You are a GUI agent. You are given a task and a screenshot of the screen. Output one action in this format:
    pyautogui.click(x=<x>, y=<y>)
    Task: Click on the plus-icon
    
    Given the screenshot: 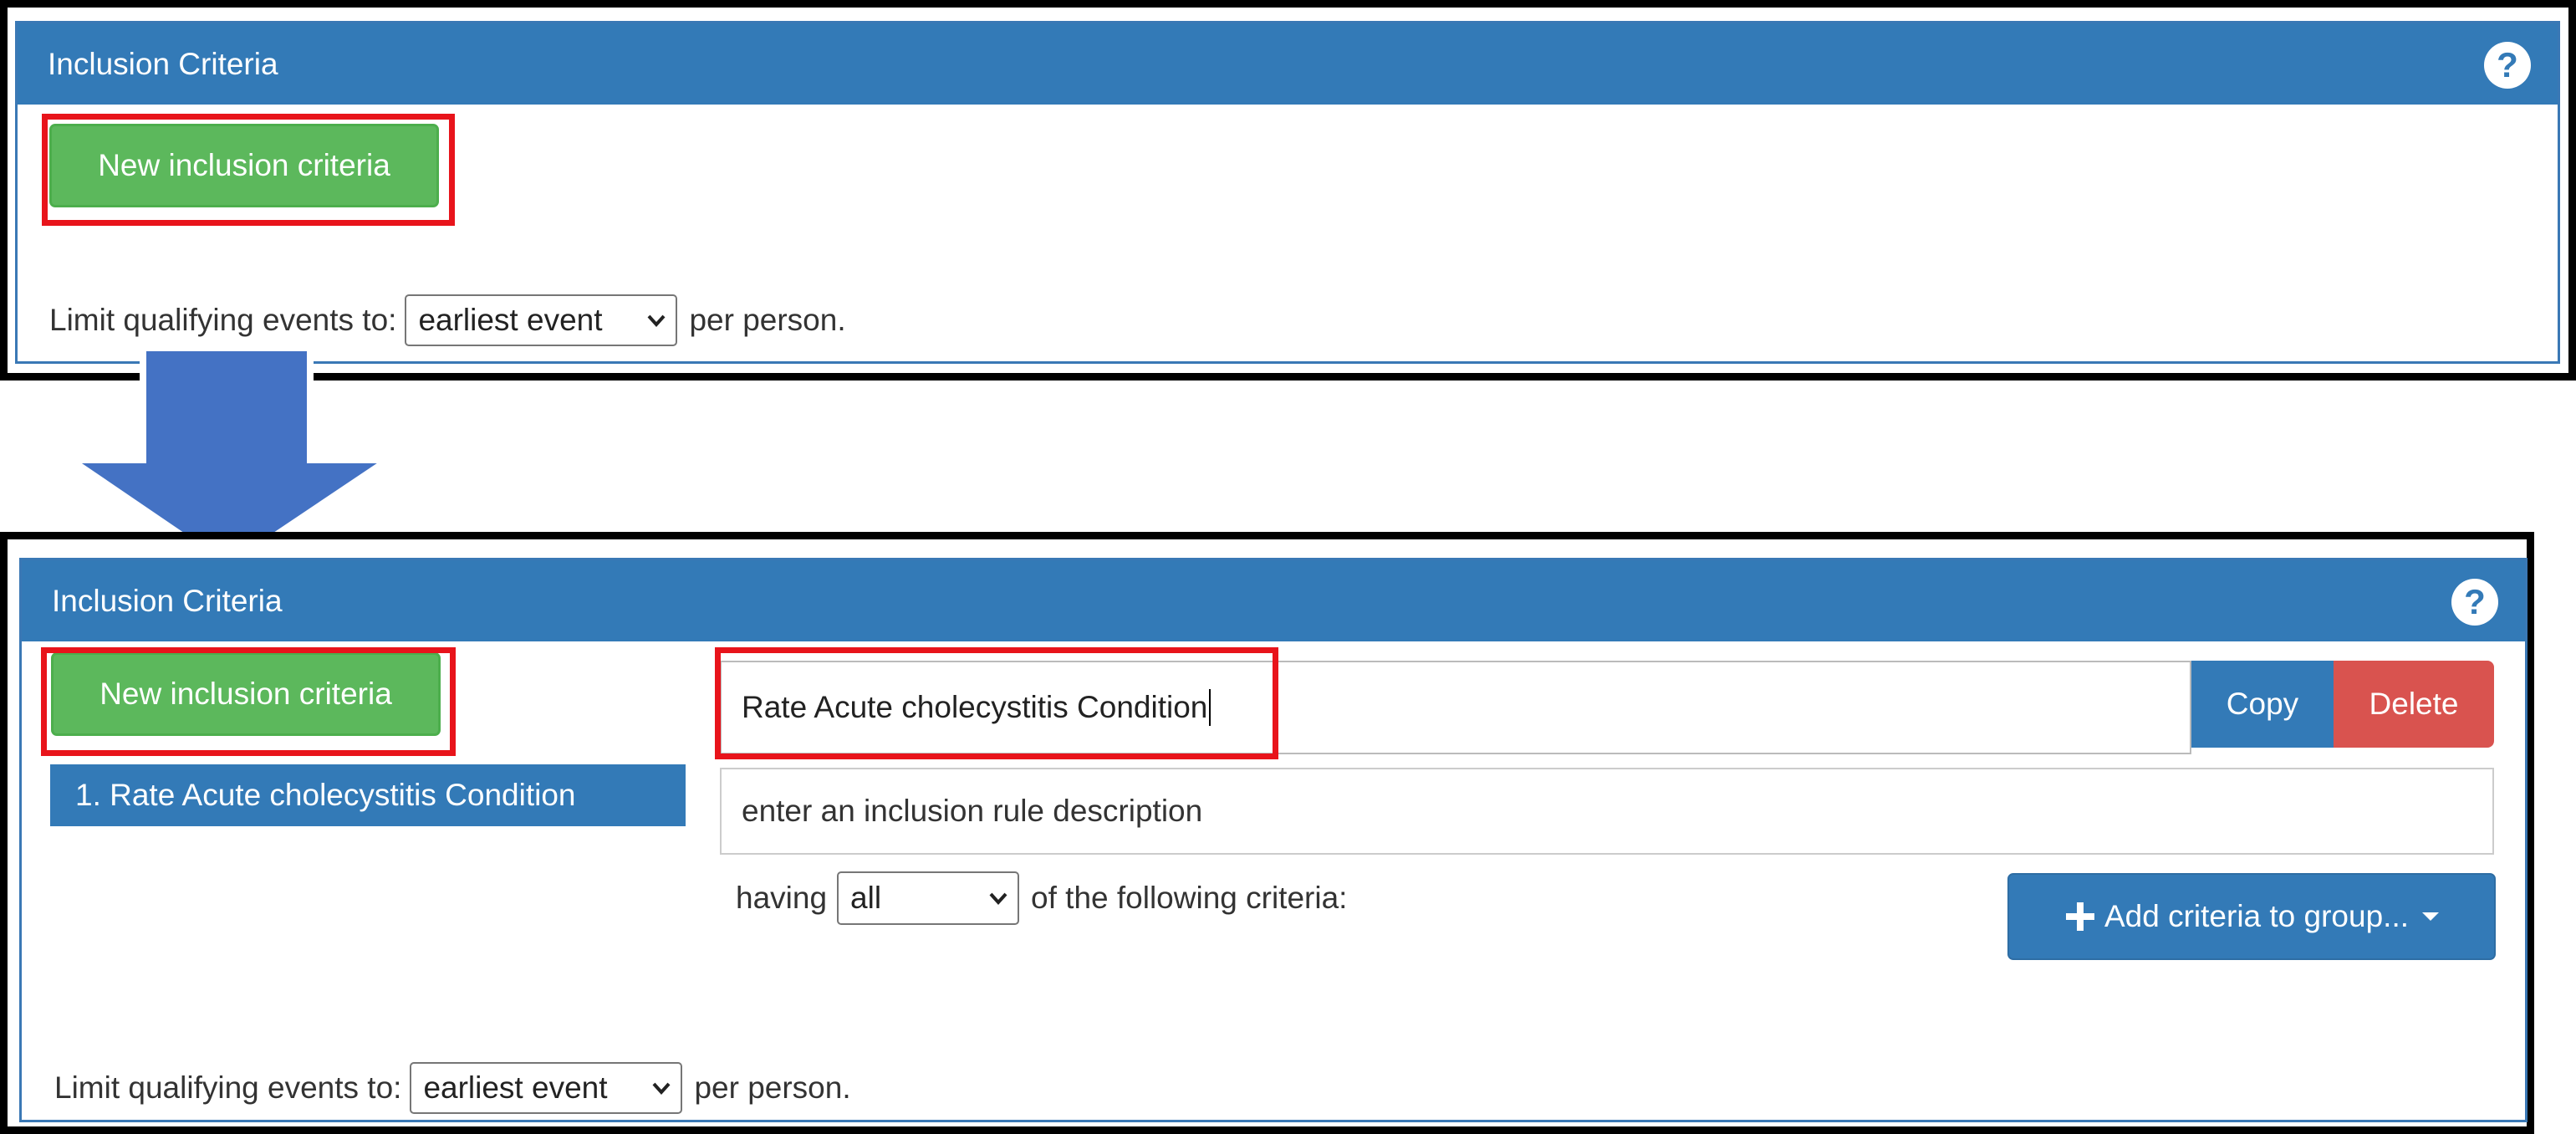 What is the action you would take?
    pyautogui.click(x=2079, y=916)
    